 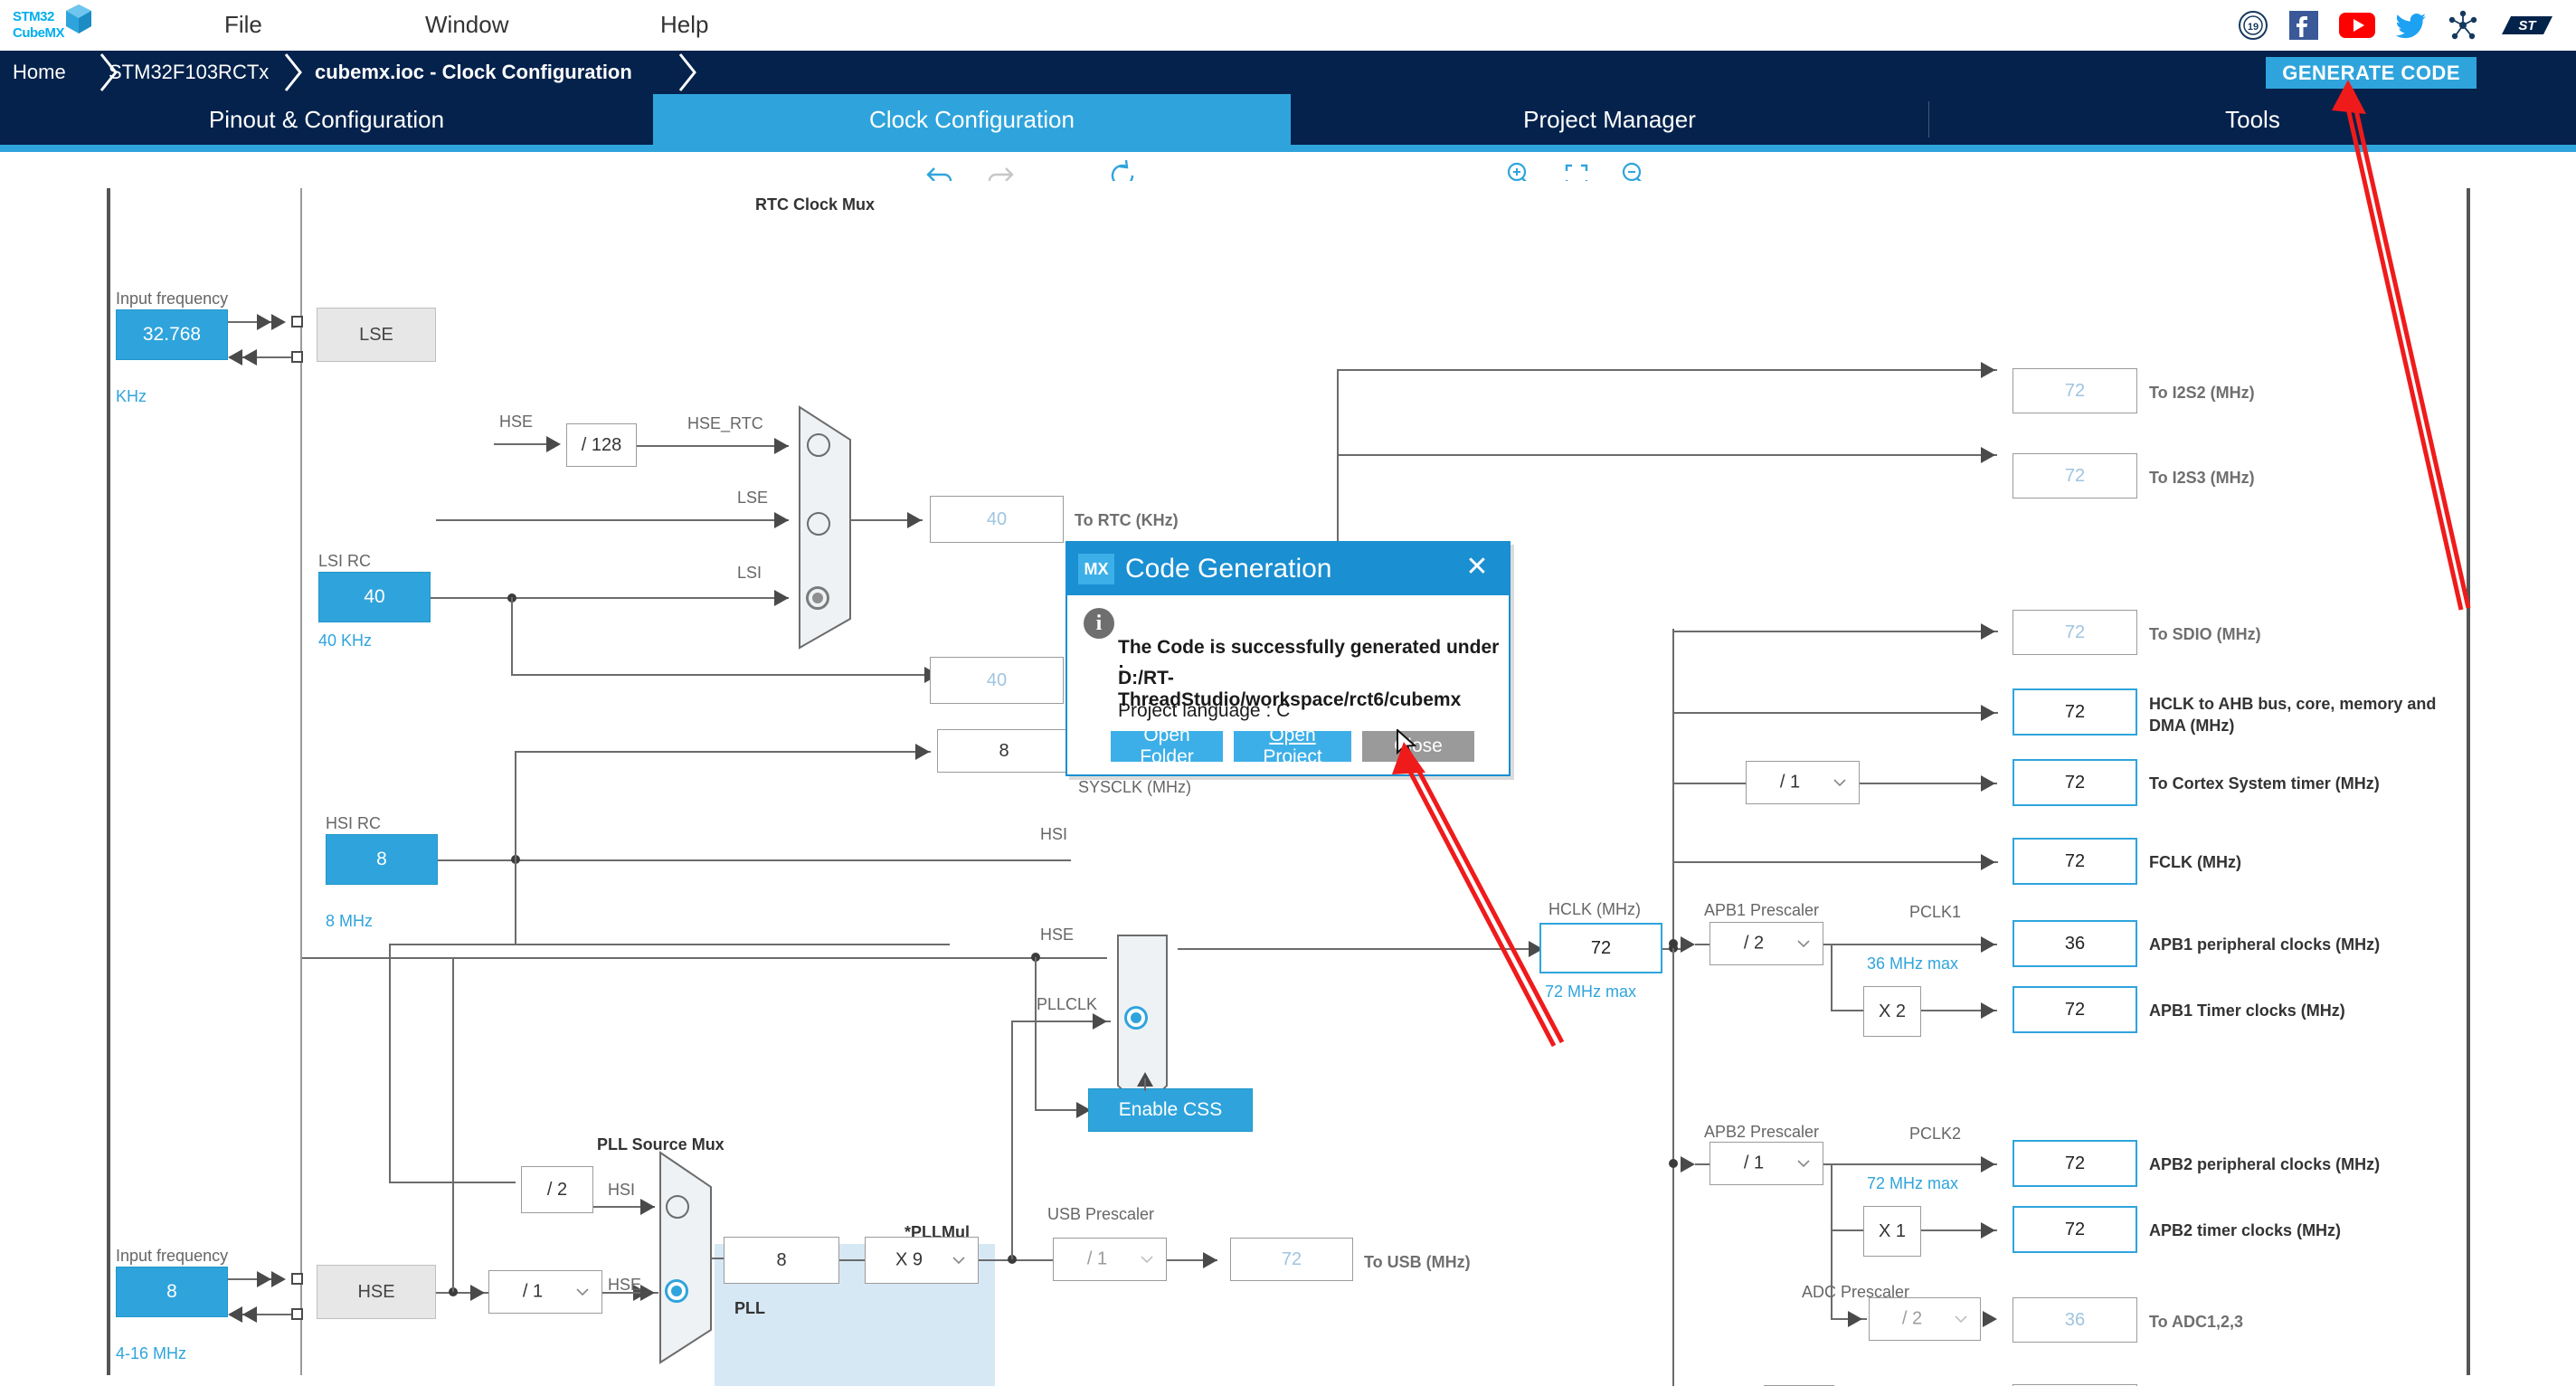 What do you see at coordinates (1057, 935) in the screenshot?
I see `sysclk-mux-hse-label: HSE` at bounding box center [1057, 935].